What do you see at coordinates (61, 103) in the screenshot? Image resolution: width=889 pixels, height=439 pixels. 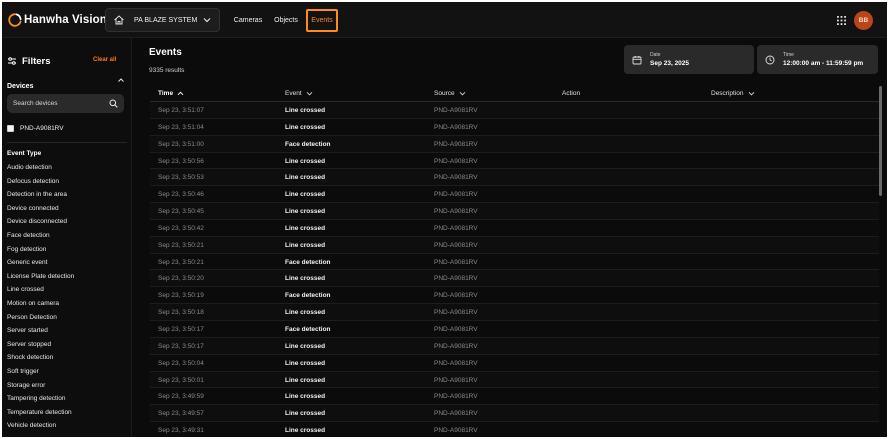 I see `device-search-input` at bounding box center [61, 103].